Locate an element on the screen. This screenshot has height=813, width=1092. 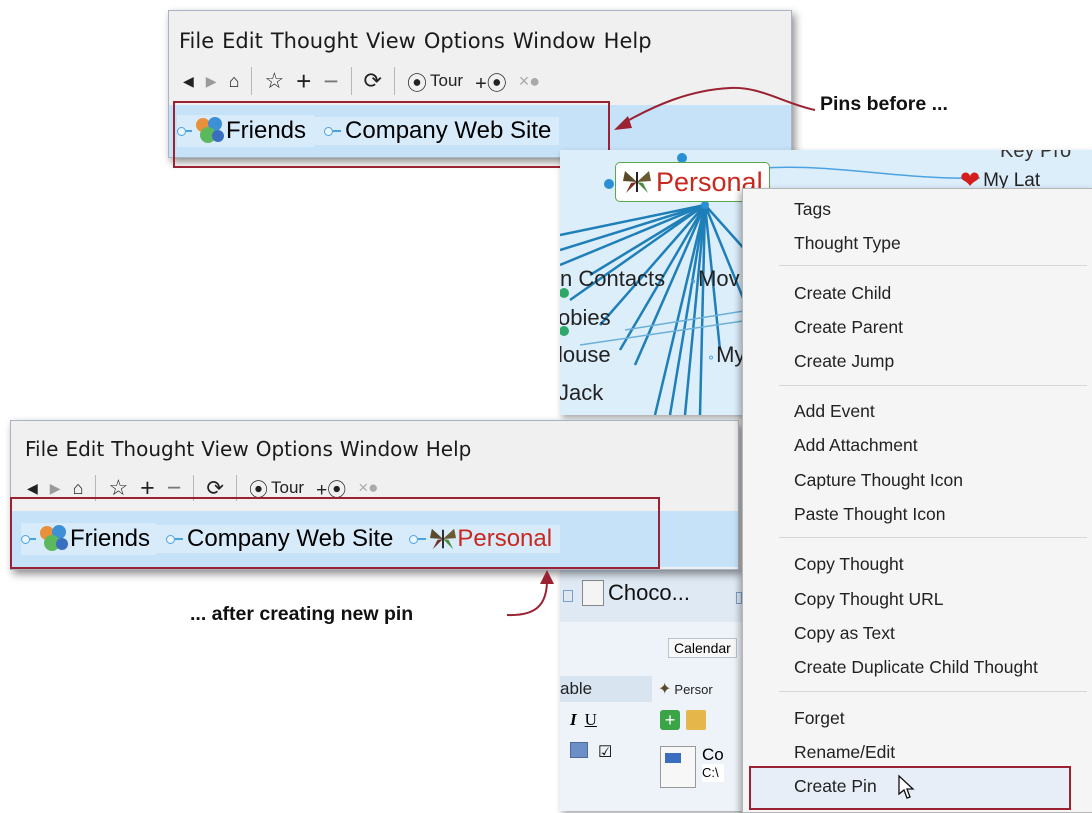
thought-contacts: n Contacts is located at coordinates (612, 279).